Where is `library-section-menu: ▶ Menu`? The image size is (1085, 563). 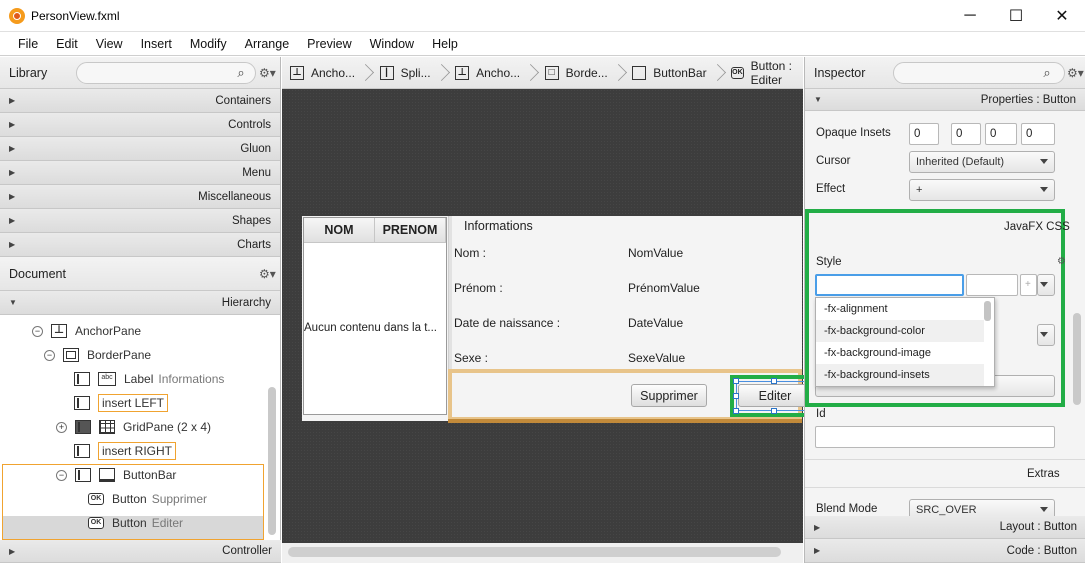 library-section-menu: ▶ Menu is located at coordinates (140, 173).